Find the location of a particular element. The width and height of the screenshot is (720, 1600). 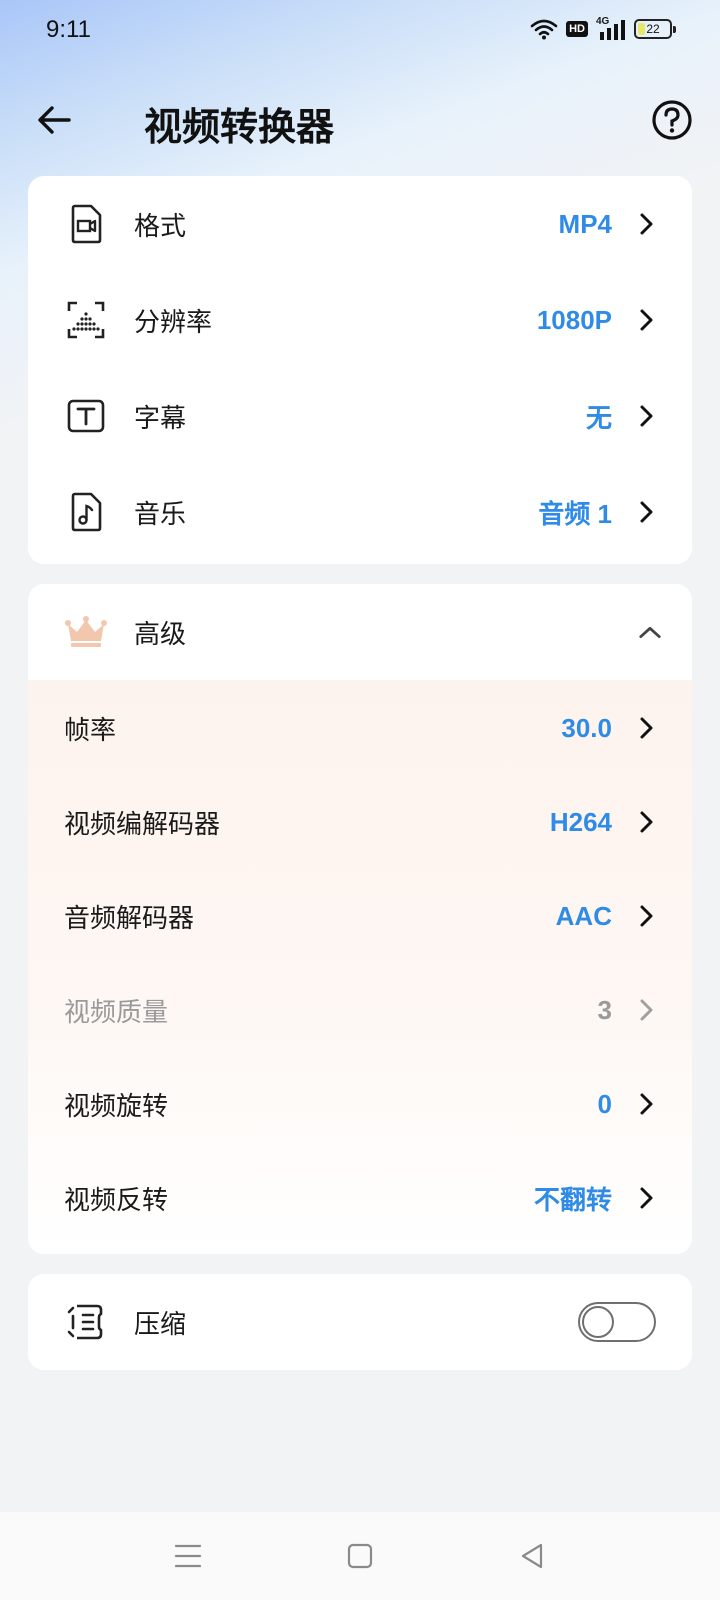

resolution-label: 分辨率 is located at coordinates (173, 322).